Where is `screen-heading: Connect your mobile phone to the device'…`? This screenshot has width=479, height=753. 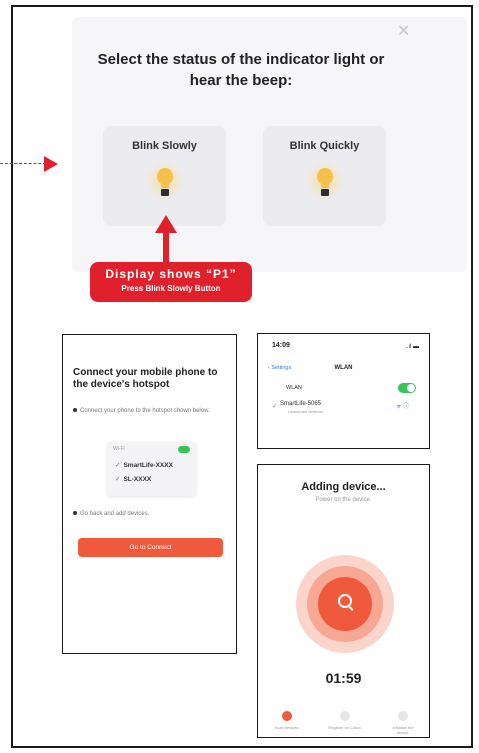 screen-heading: Connect your mobile phone to the device'… is located at coordinates (145, 378).